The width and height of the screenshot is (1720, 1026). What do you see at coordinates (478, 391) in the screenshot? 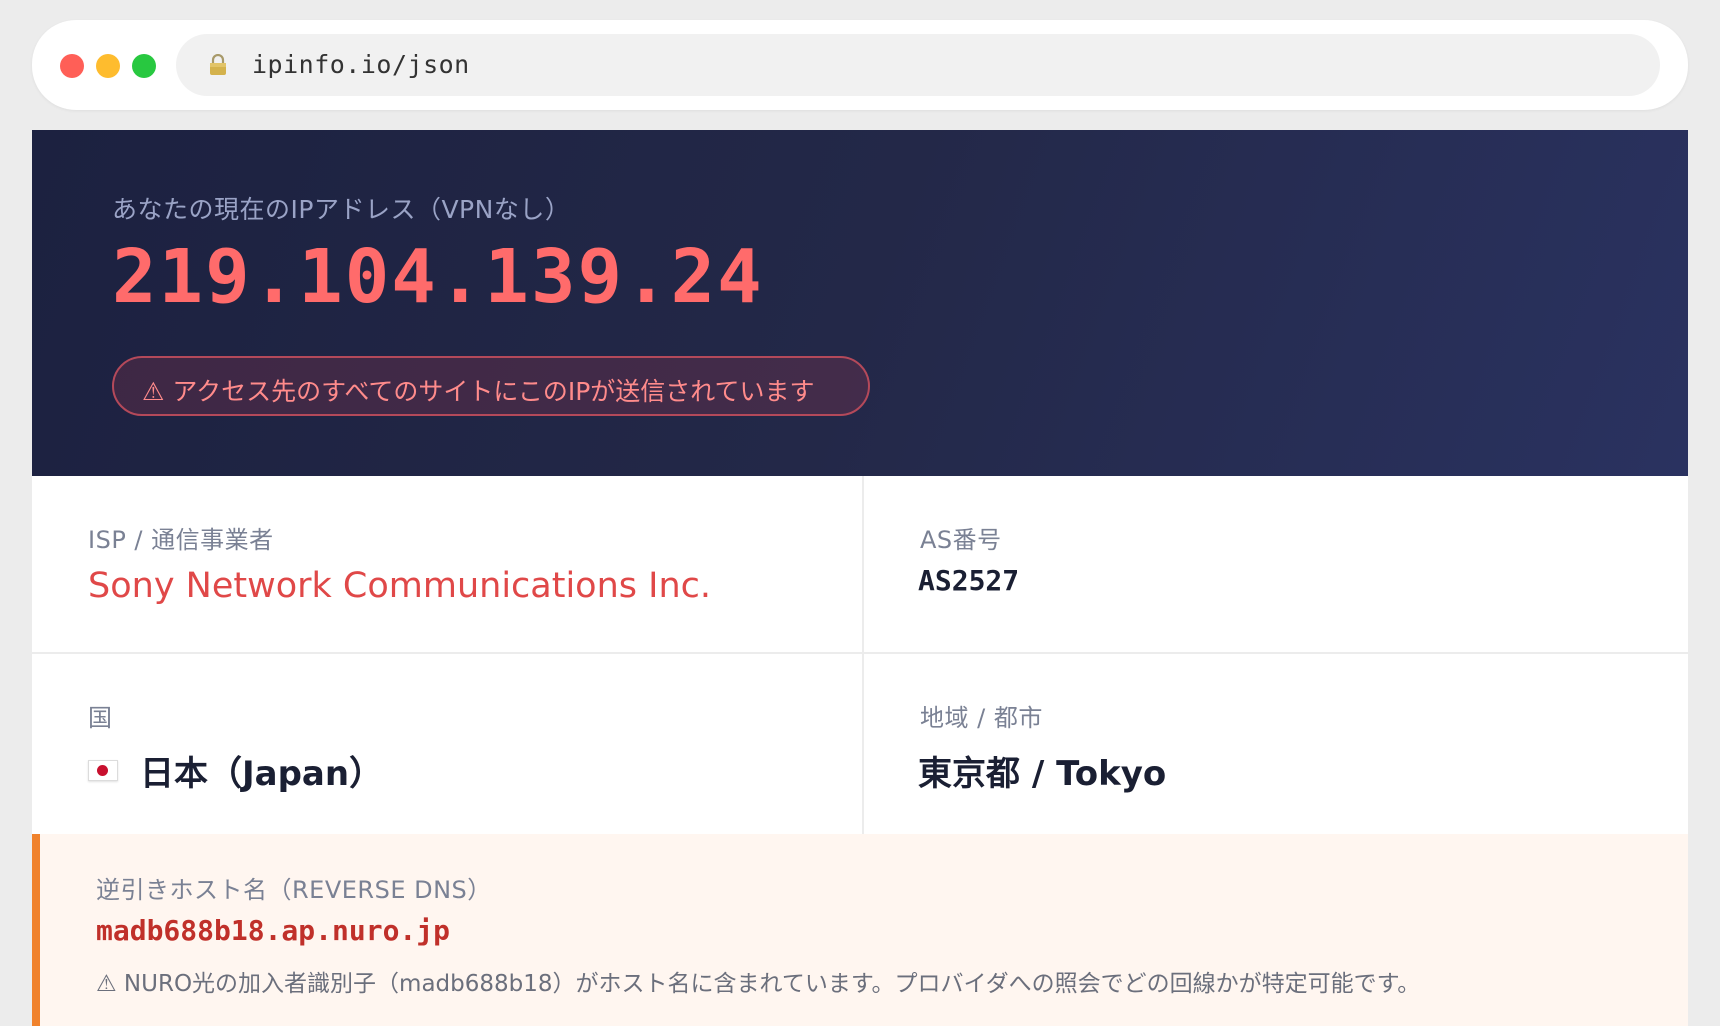
I see `warning-badge-text: ⚠ アクセス先のすべてのサイトにこのIPが送信されています` at bounding box center [478, 391].